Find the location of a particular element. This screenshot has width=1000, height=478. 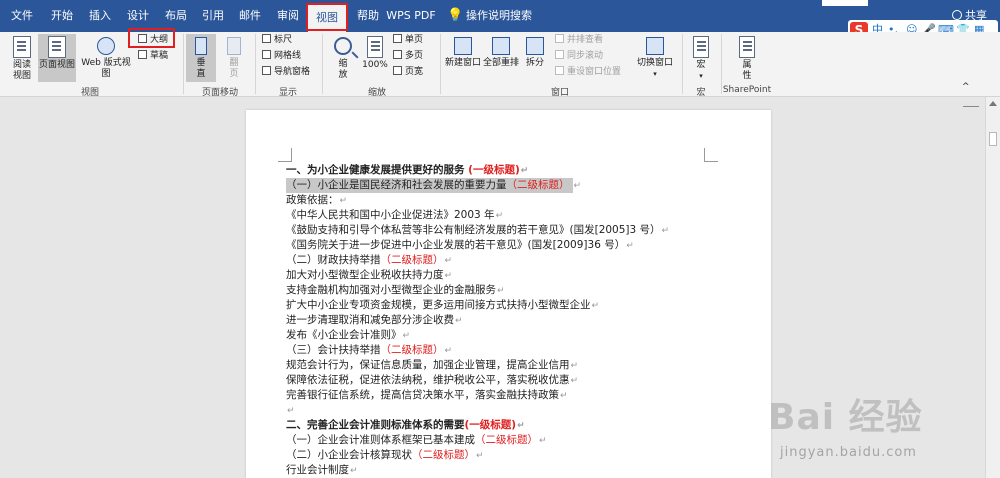

paragraph-content: 发布《小企业会计准则》 is located at coordinates (344, 335).